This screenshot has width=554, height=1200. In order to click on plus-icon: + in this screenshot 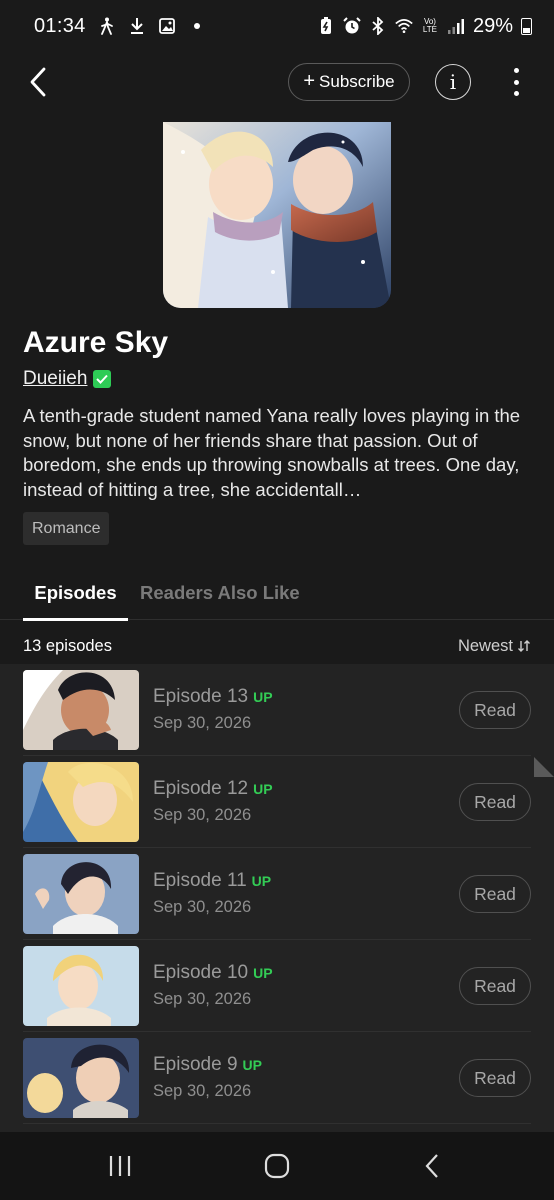, I will do `click(309, 81)`.